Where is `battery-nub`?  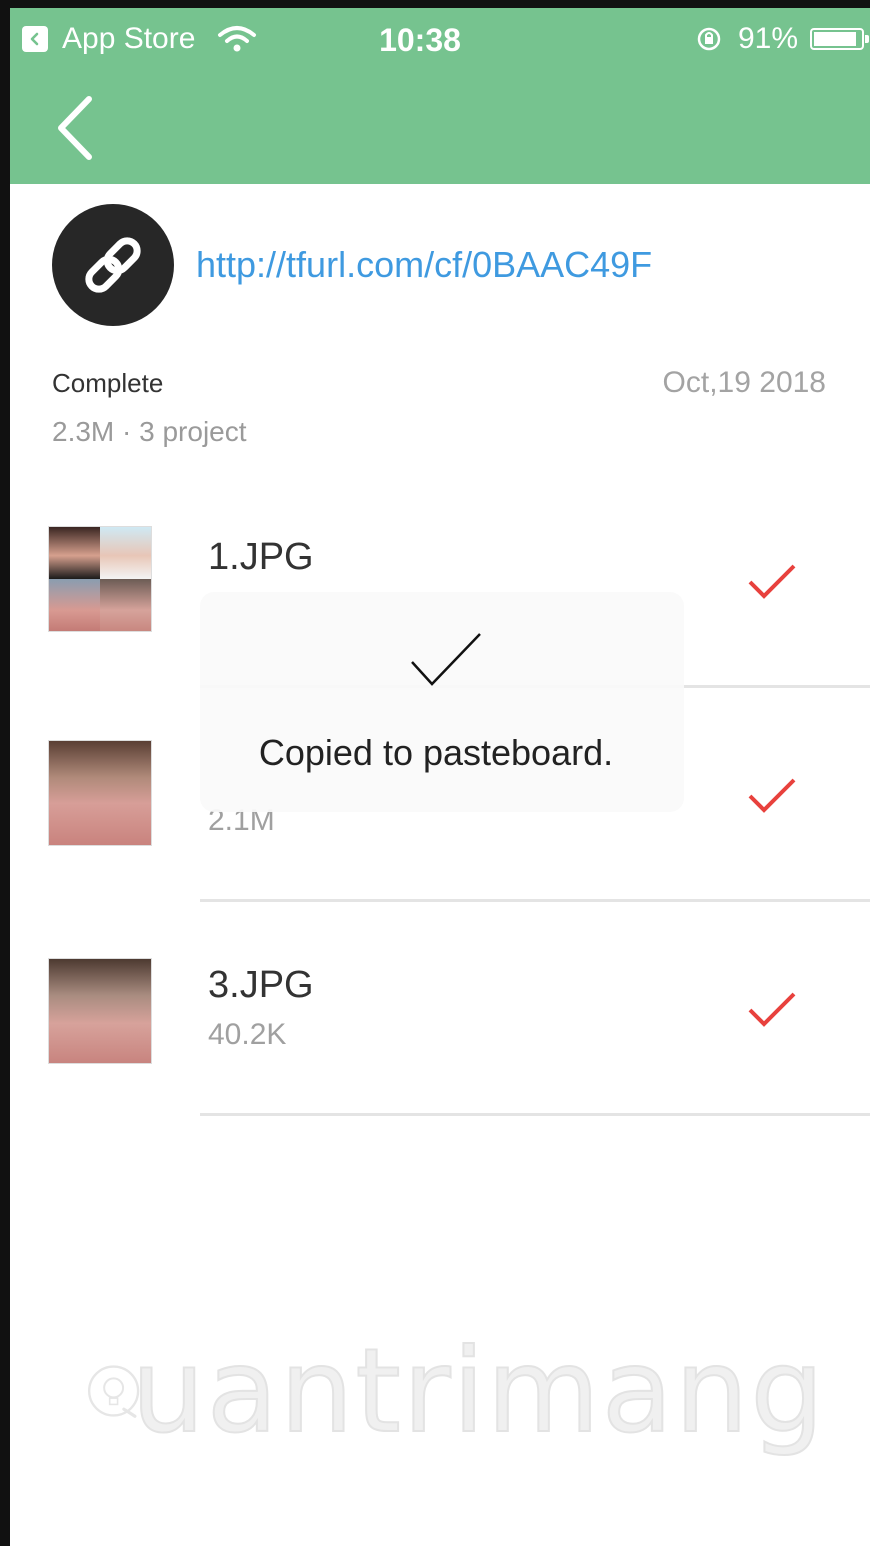
battery-nub is located at coordinates (867, 39).